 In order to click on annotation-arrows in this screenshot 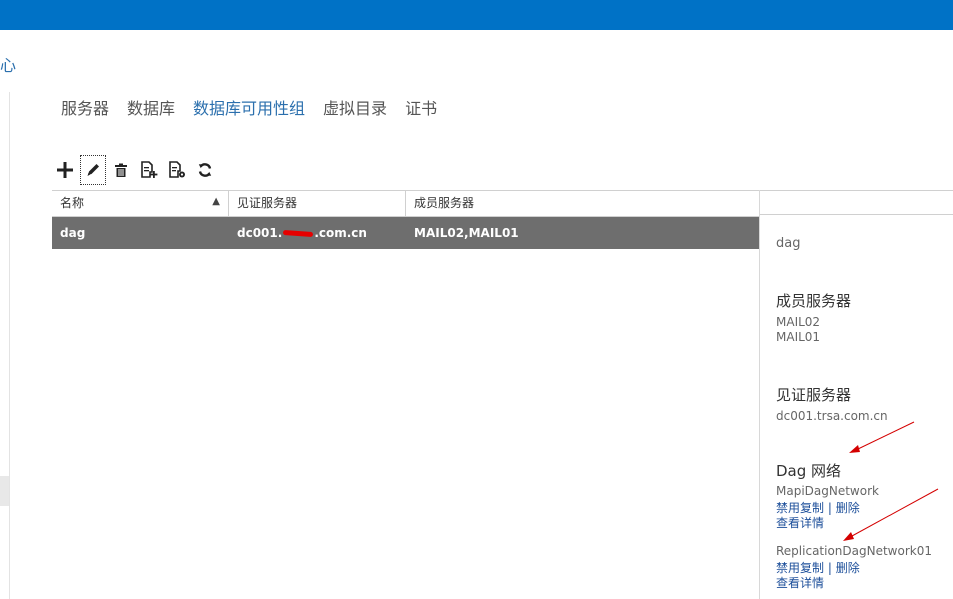, I will do `click(891, 481)`.